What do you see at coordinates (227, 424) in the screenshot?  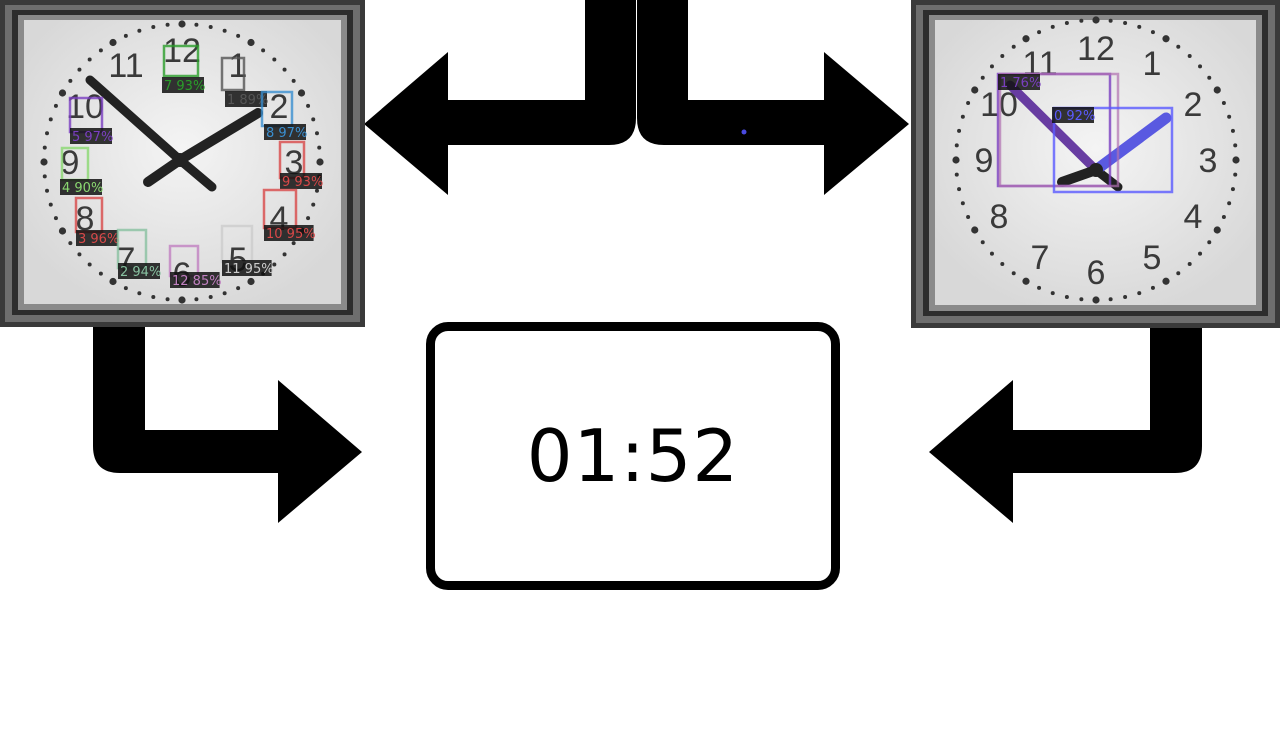 I see `arrow-bottom-left` at bounding box center [227, 424].